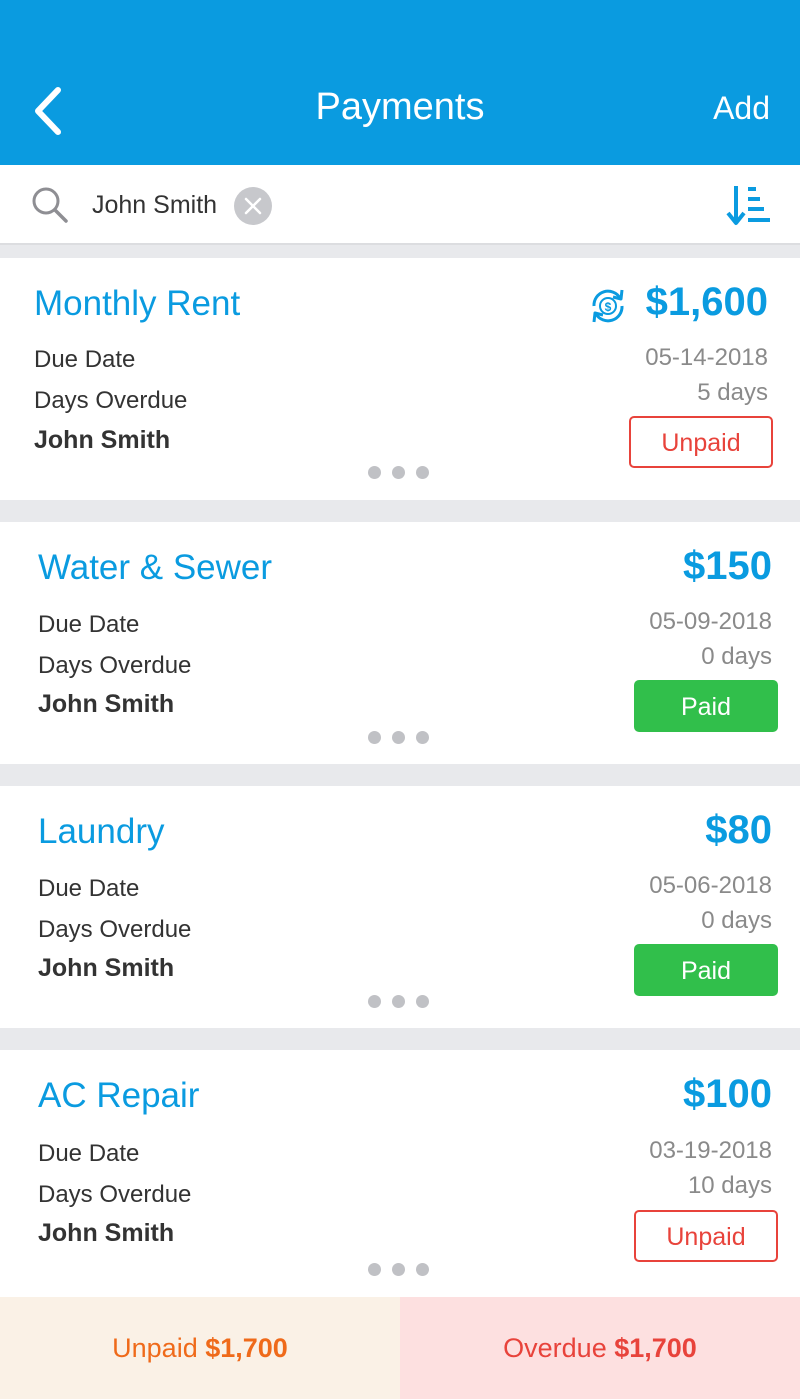 Image resolution: width=800 pixels, height=1399 pixels. What do you see at coordinates (727, 1094) in the screenshot?
I see `payment-amount: $100` at bounding box center [727, 1094].